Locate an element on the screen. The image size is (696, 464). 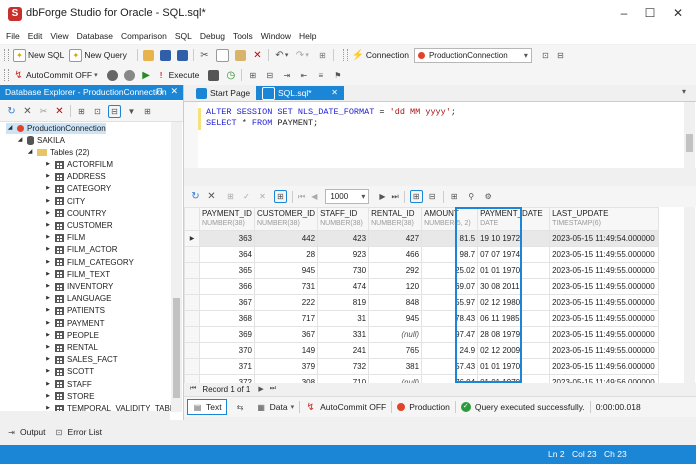
tree-node-table-address: ▶ ADDRESS is located at coordinates (75, 176).